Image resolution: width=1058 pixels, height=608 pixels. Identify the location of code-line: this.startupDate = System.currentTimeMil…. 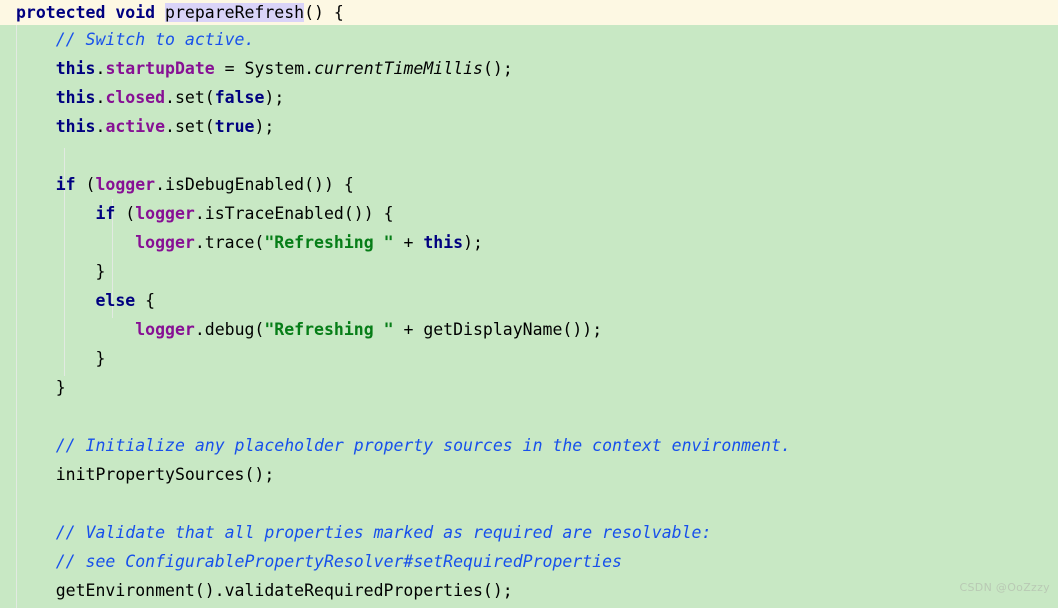
(529, 68).